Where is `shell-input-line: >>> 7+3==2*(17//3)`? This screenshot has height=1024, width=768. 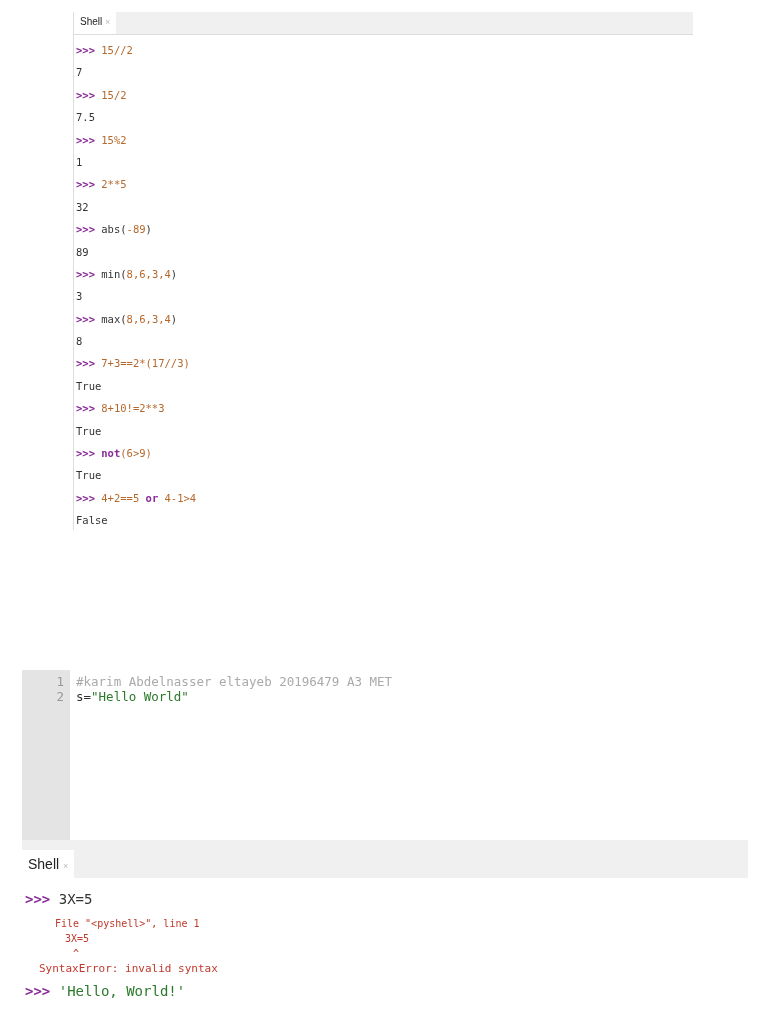
shell-input-line: >>> 7+3==2*(17//3) is located at coordinates (133, 364).